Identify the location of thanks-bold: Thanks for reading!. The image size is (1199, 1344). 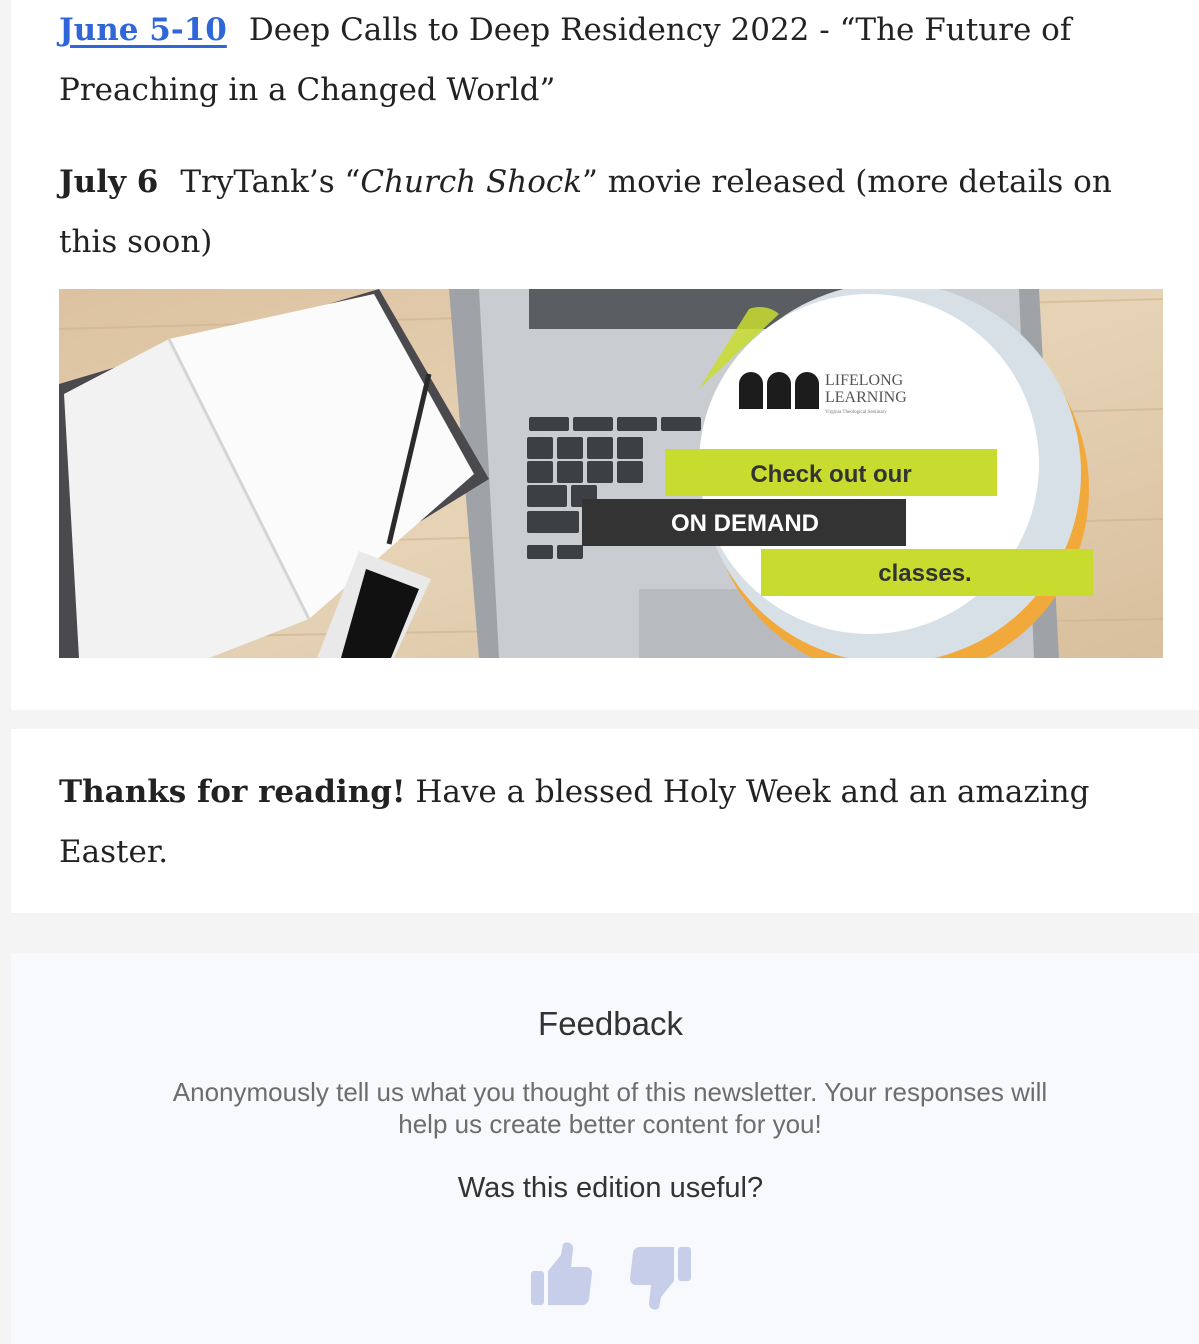
(232, 792).